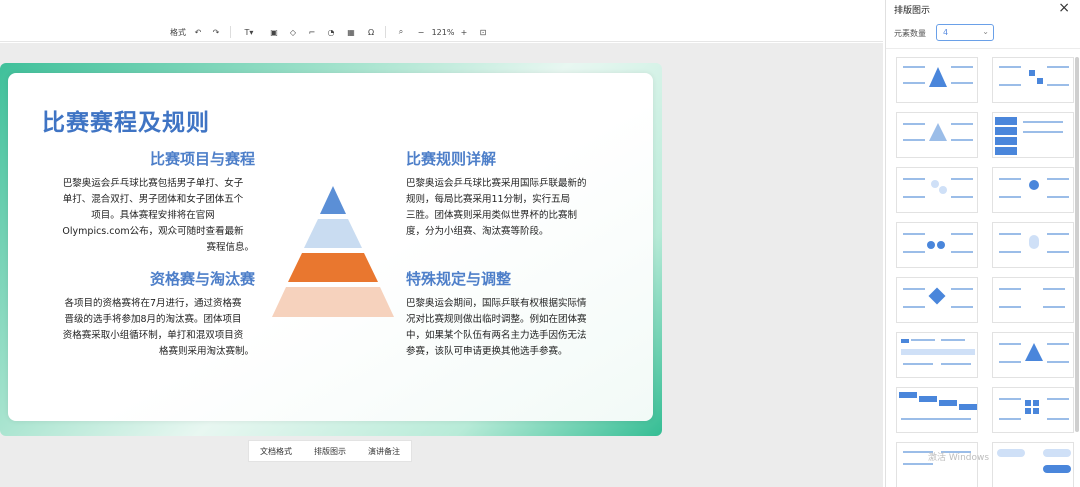 This screenshot has height=487, width=1080. Describe the element at coordinates (371, 32) in the screenshot. I see `symbol-icon: Ω` at that location.